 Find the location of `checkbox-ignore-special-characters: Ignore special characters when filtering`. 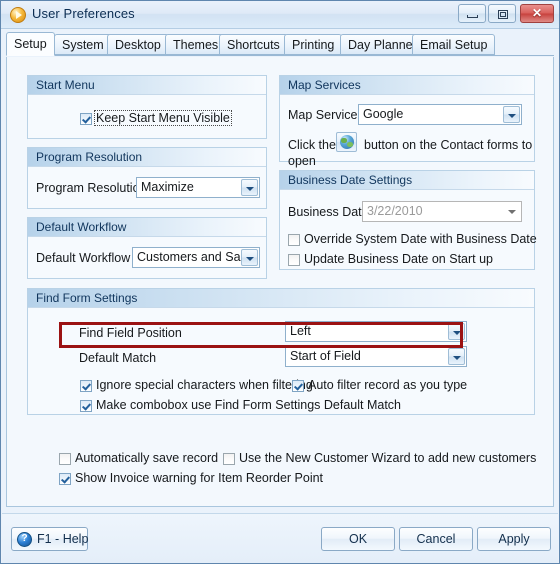

checkbox-ignore-special-characters: Ignore special characters when filtering is located at coordinates (196, 385).